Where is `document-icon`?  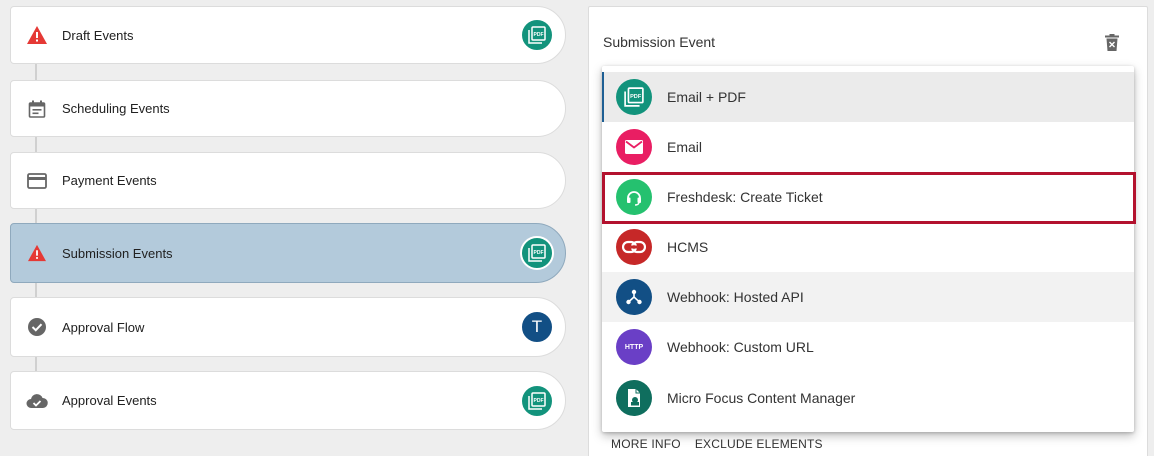 document-icon is located at coordinates (634, 398).